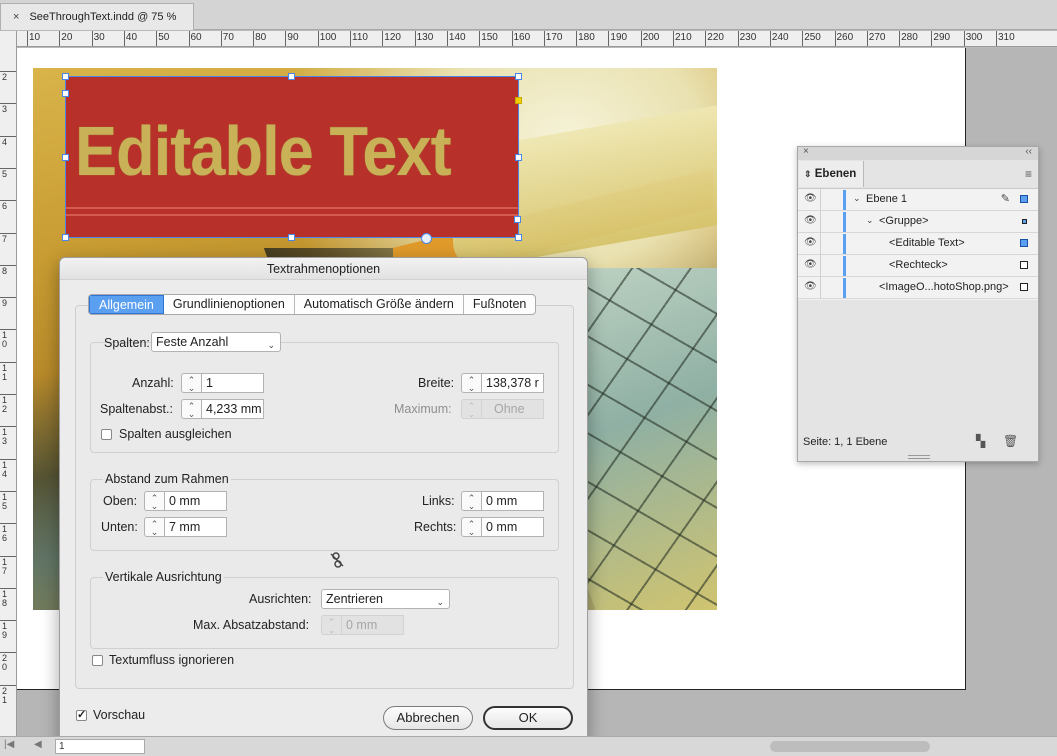 The width and height of the screenshot is (1057, 756). I want to click on balance-columns-checkbox, so click(106, 434).